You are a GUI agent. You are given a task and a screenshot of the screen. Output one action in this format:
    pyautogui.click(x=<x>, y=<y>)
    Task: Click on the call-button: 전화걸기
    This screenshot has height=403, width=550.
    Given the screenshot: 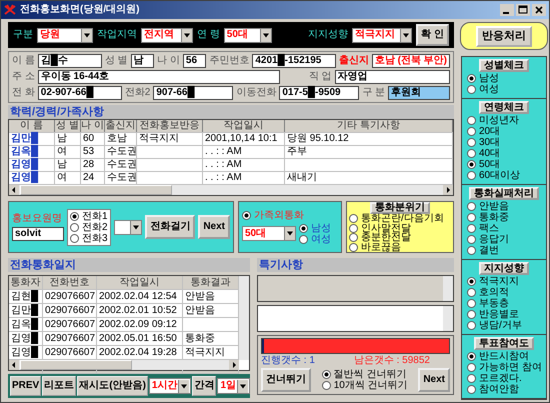 What is the action you would take?
    pyautogui.click(x=170, y=227)
    